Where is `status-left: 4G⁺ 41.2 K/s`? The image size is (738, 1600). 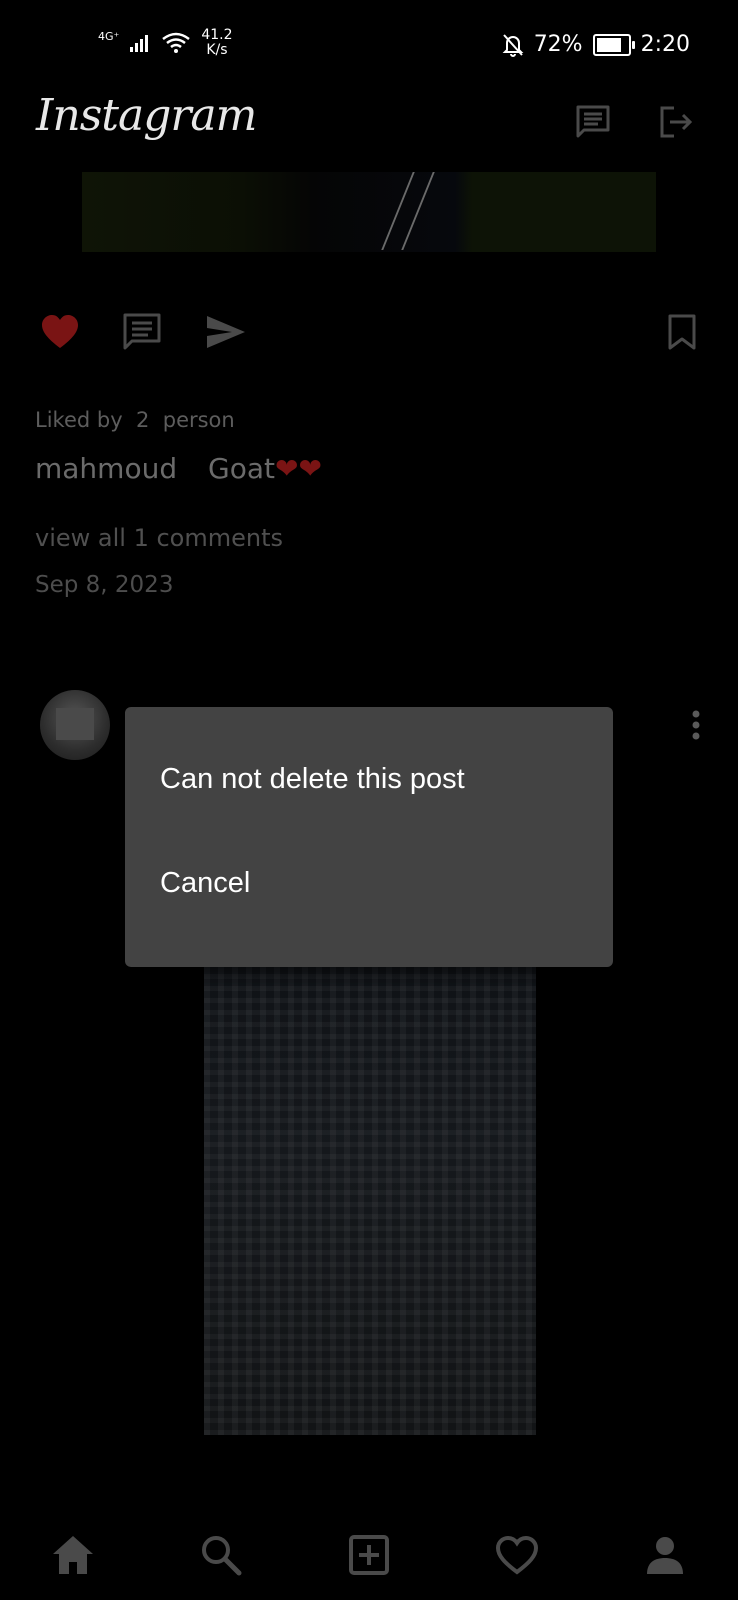
status-left: 4G⁺ 41.2 K/s is located at coordinates (165, 43).